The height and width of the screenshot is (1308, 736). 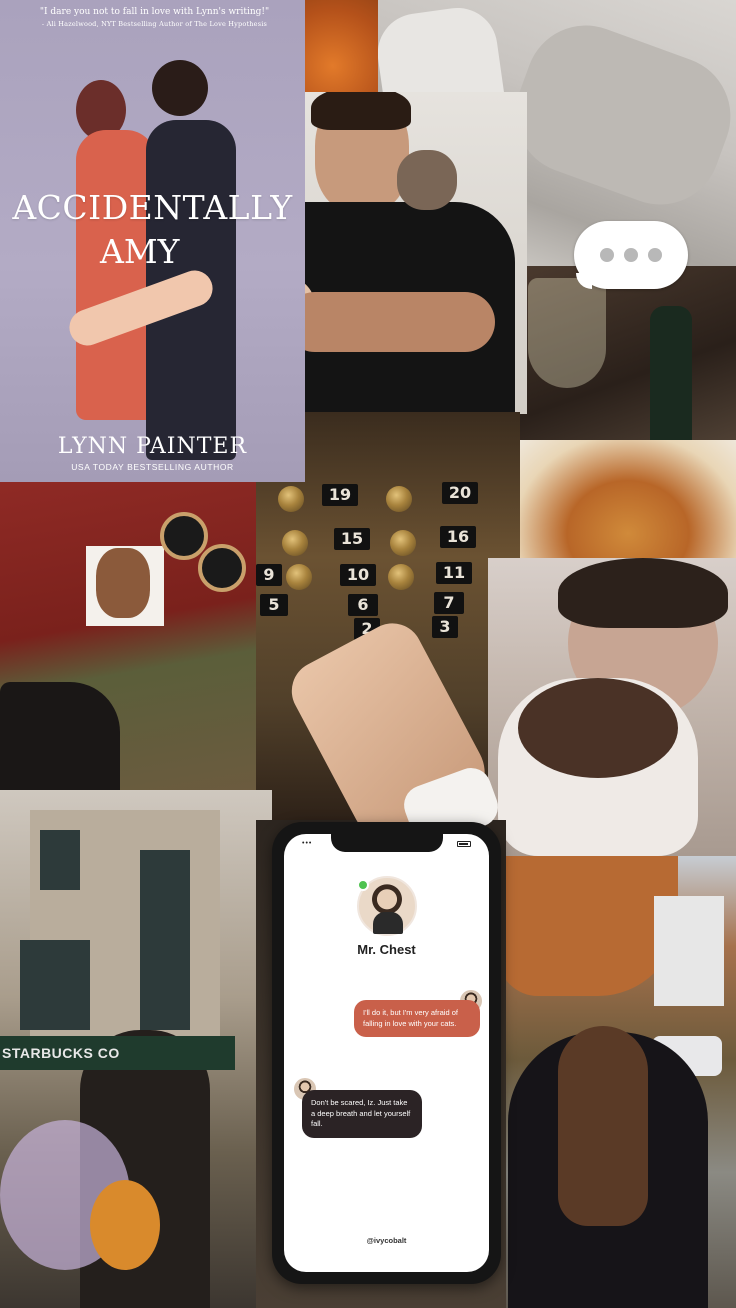 What do you see at coordinates (363, 885) in the screenshot?
I see `online-status-icon` at bounding box center [363, 885].